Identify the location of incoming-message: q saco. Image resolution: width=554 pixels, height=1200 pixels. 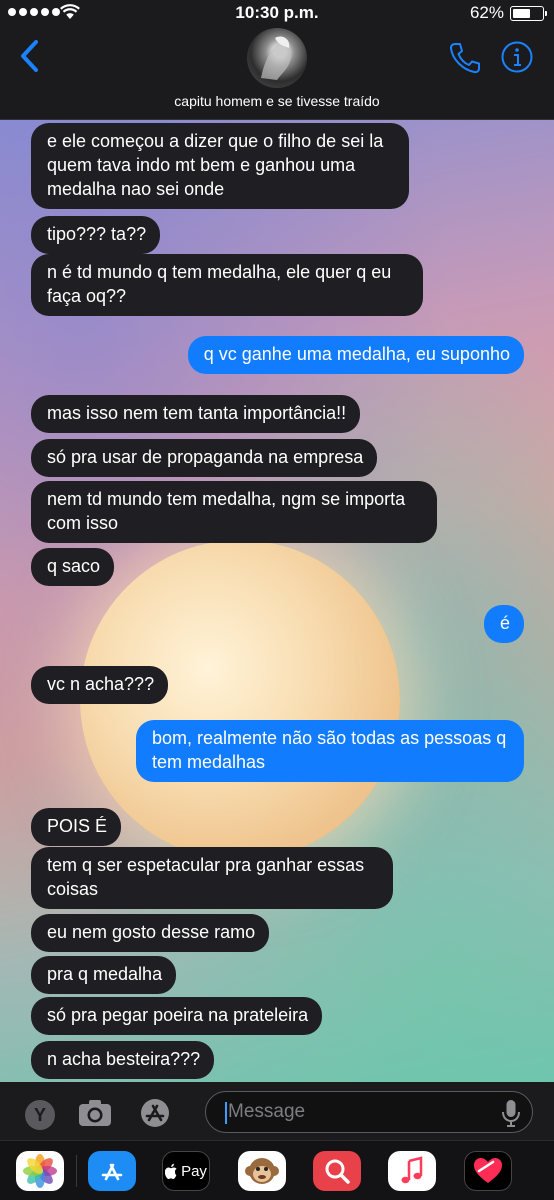
(69, 567).